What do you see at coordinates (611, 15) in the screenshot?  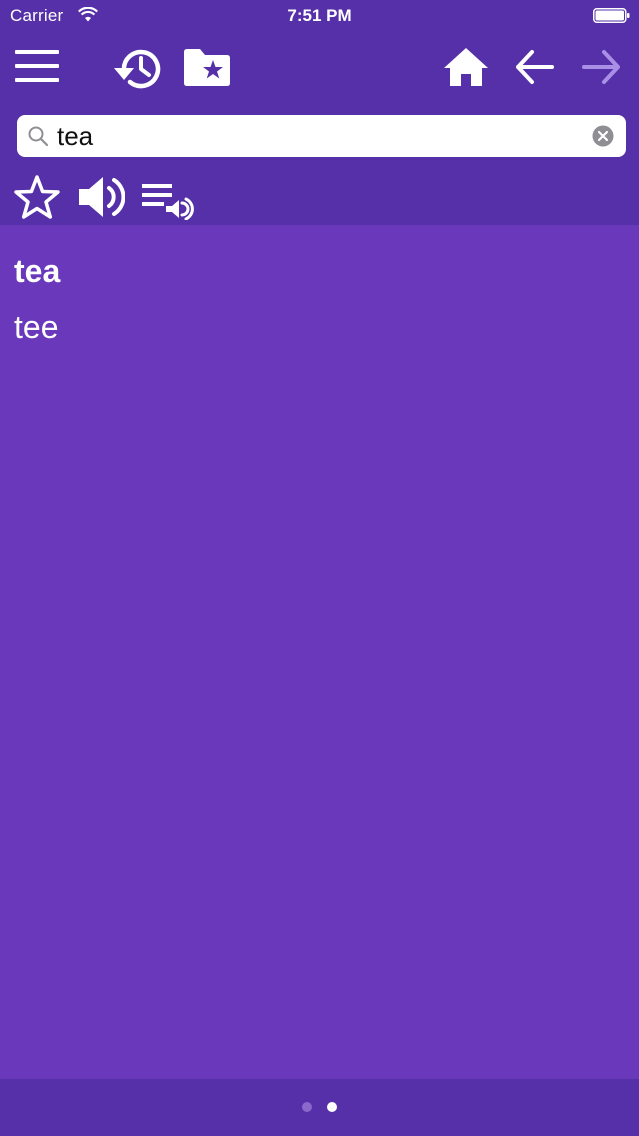 I see `battery-icon` at bounding box center [611, 15].